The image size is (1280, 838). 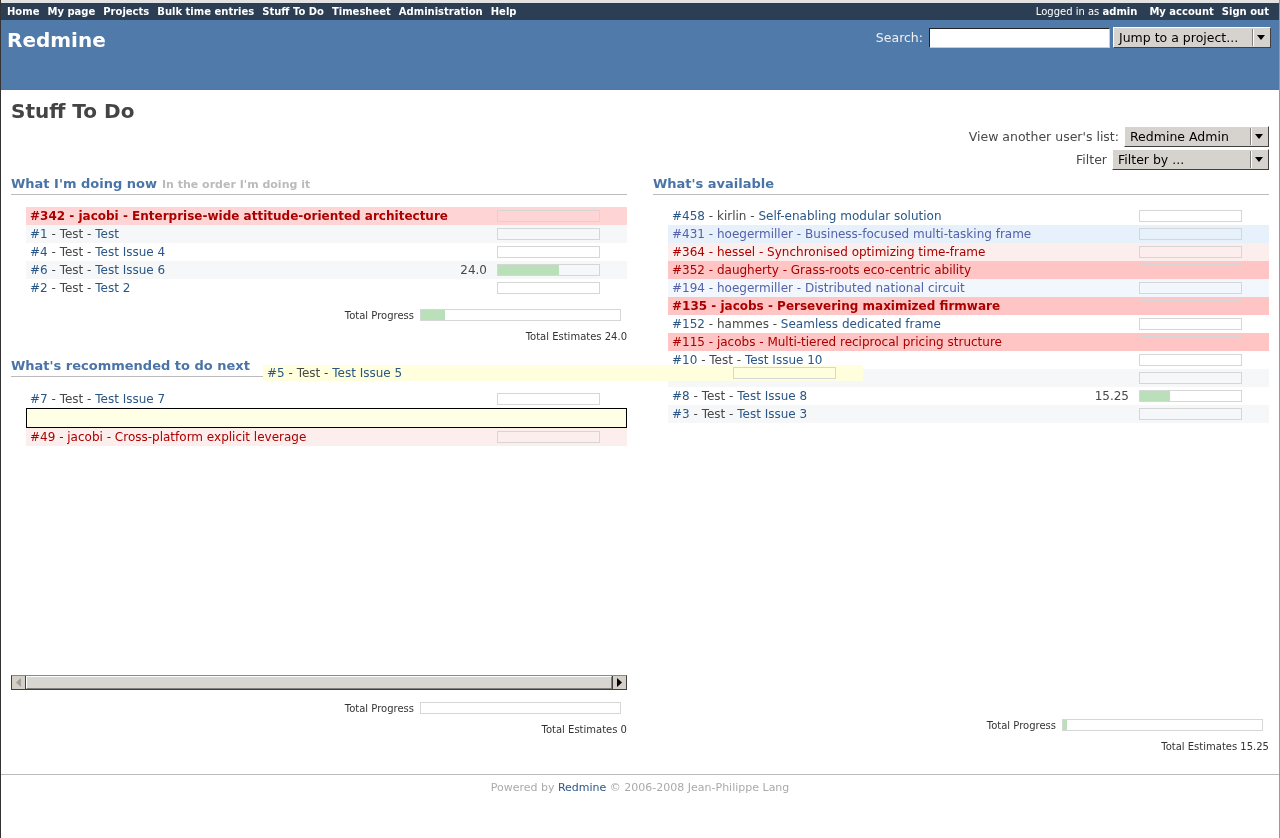 I want to click on issue-number-link: #2, so click(x=39, y=288).